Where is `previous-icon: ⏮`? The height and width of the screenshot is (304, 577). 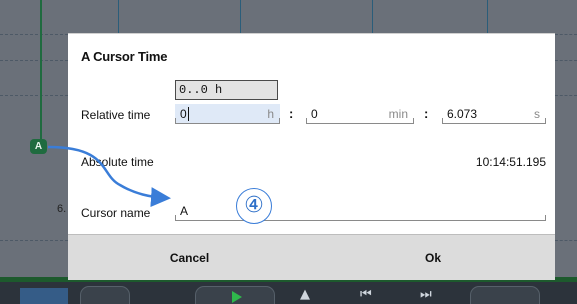
previous-icon: ⏮ is located at coordinates (366, 294).